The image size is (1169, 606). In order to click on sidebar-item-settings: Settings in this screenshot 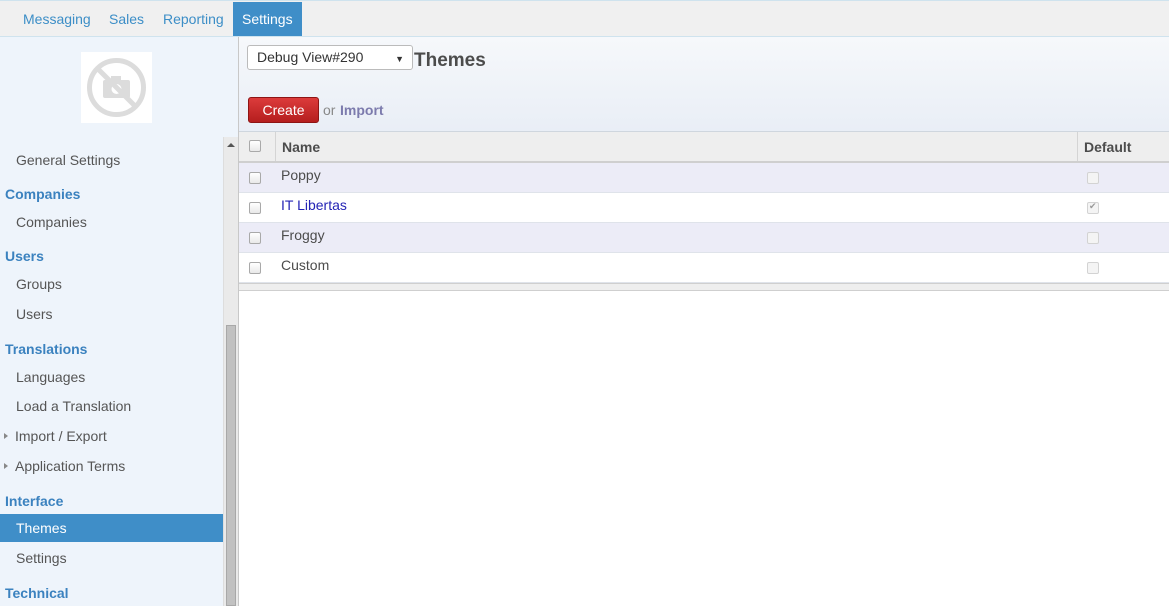, I will do `click(111, 558)`.